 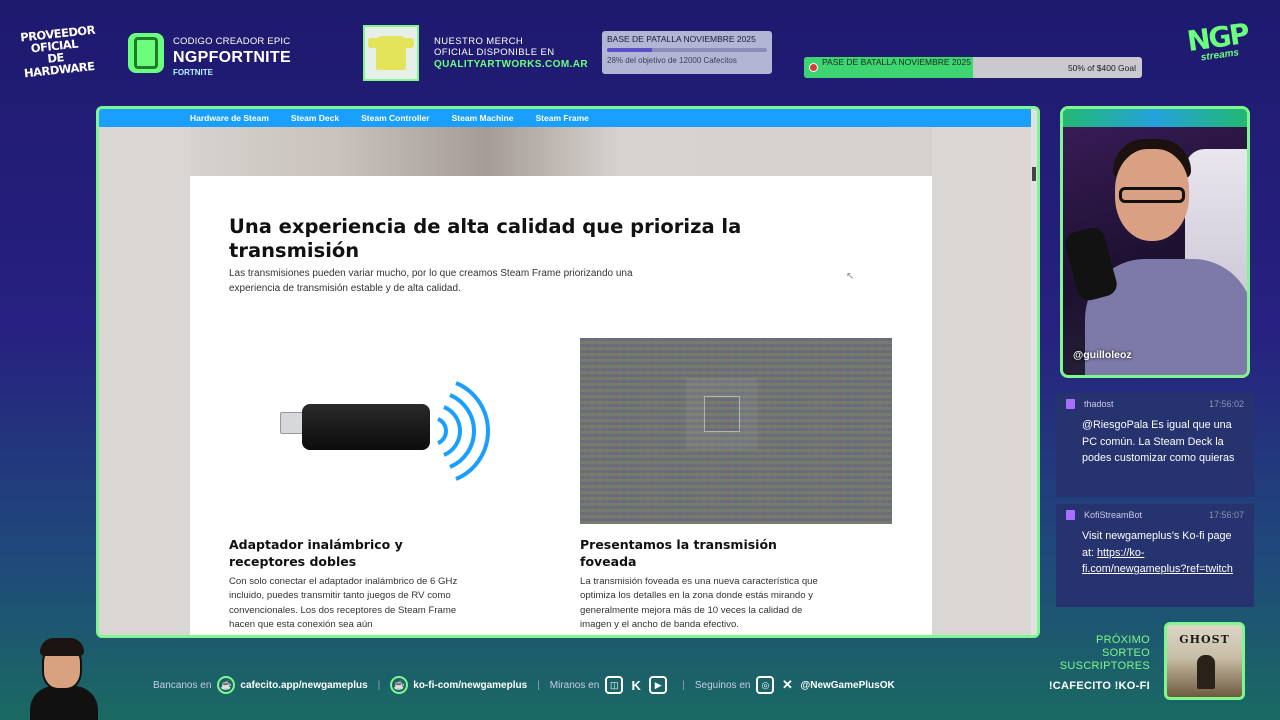 I want to click on kofi-link: ko-fi-com/newgameplus, so click(x=470, y=685).